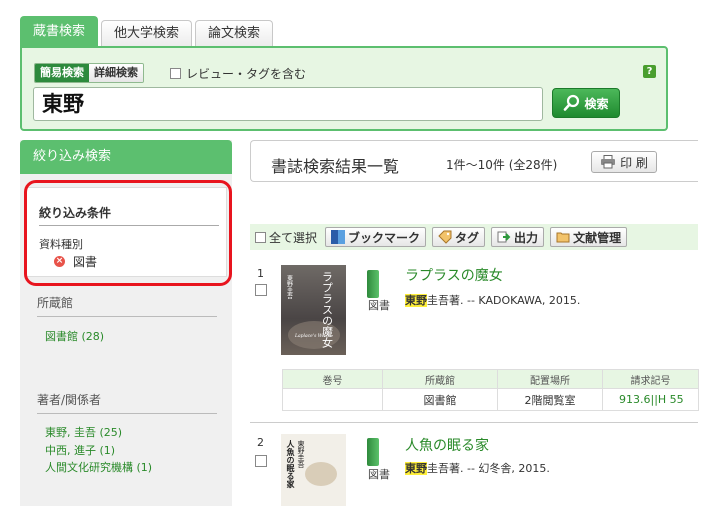 The height and width of the screenshot is (506, 718). What do you see at coordinates (126, 157) in the screenshot?
I see `filter-sidebar-header: 絞り込み検索` at bounding box center [126, 157].